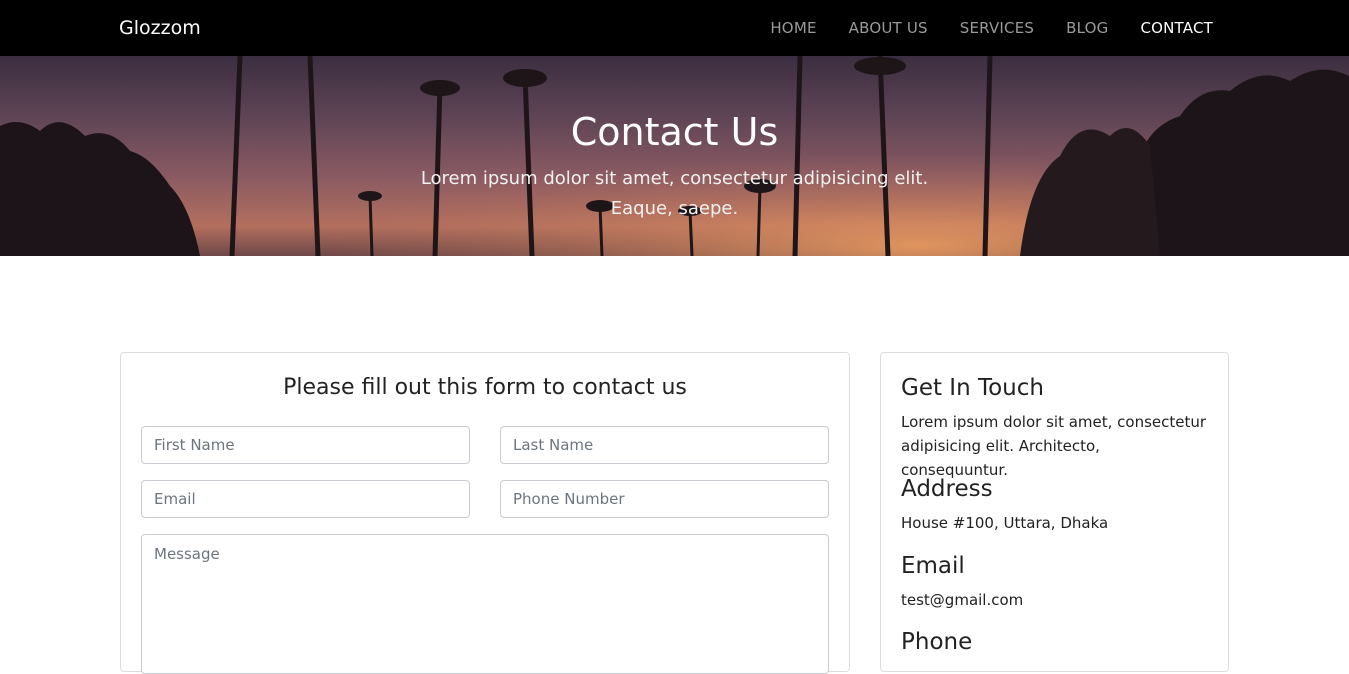  I want to click on nav-services: SERVICES, so click(997, 28).